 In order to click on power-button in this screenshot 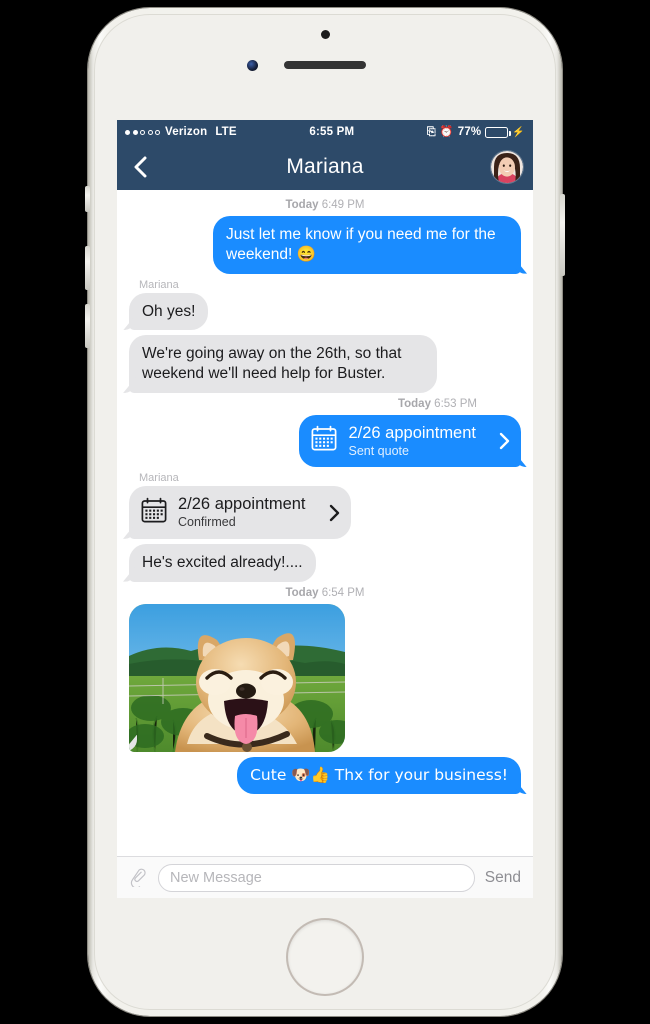, I will do `click(562, 235)`.